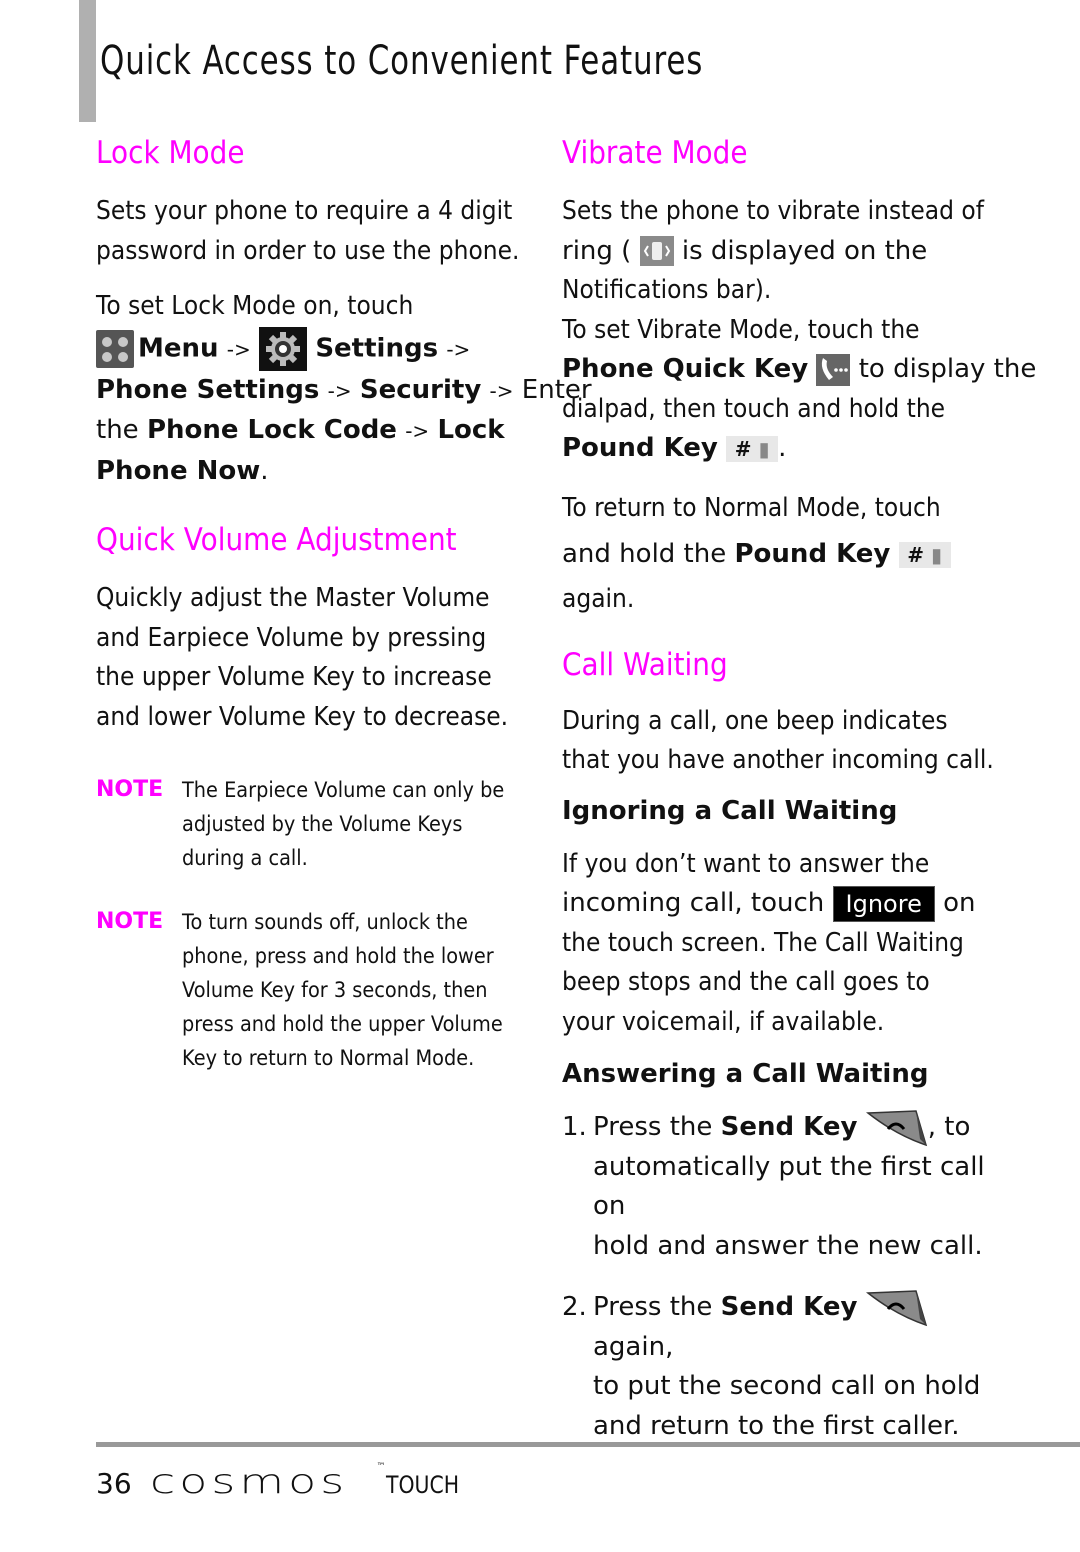 This screenshot has height=1552, width=1080. Describe the element at coordinates (640, 448) in the screenshot. I see `pound-key-label: Pound Key` at that location.